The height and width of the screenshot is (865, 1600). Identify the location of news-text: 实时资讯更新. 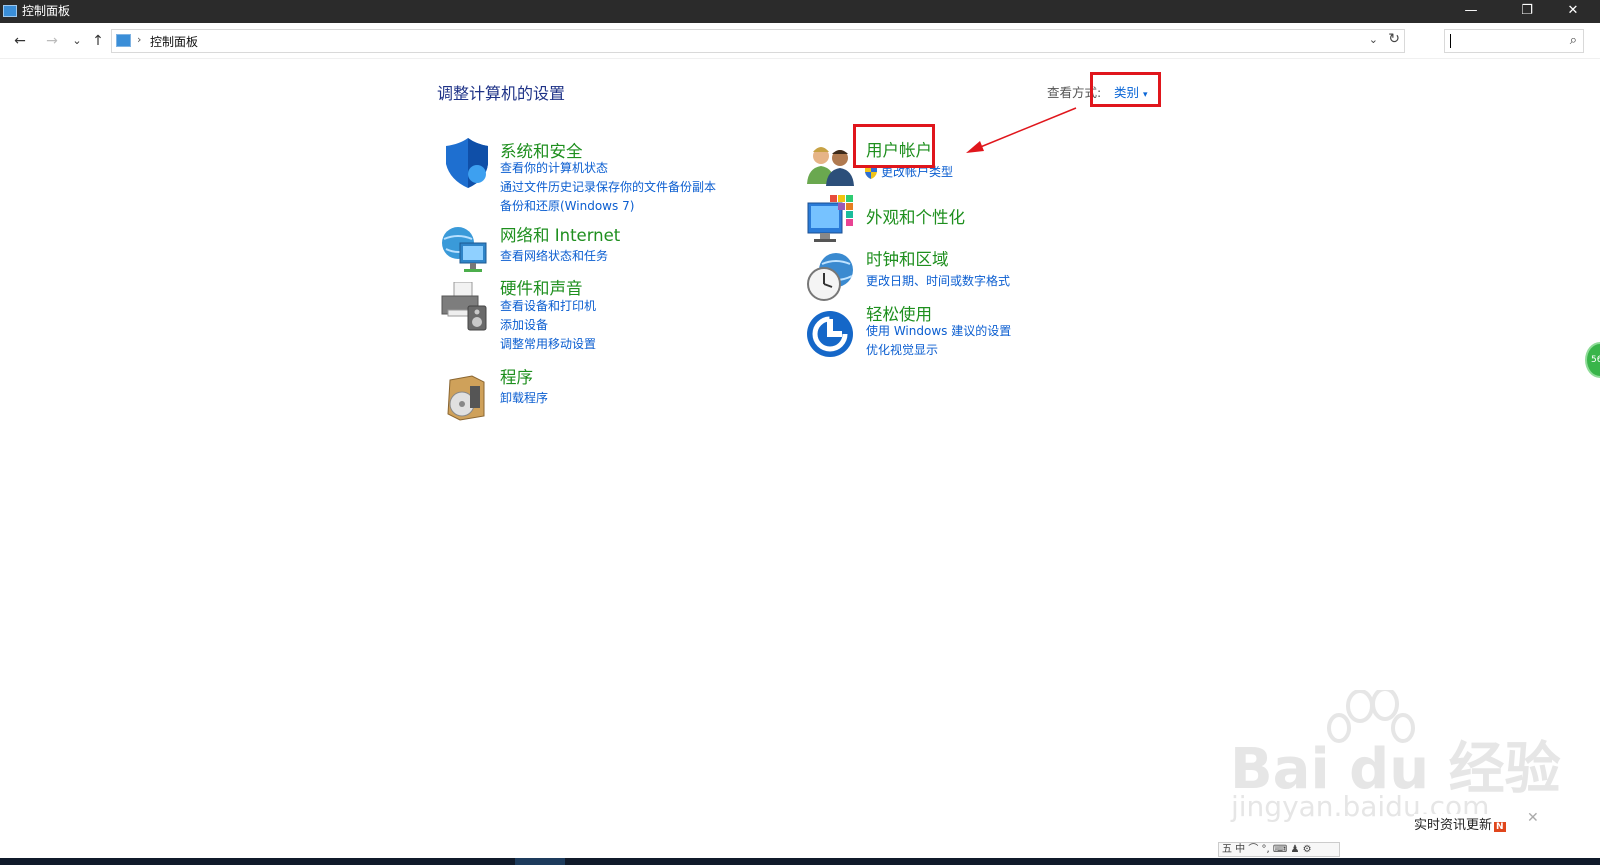
(1453, 825).